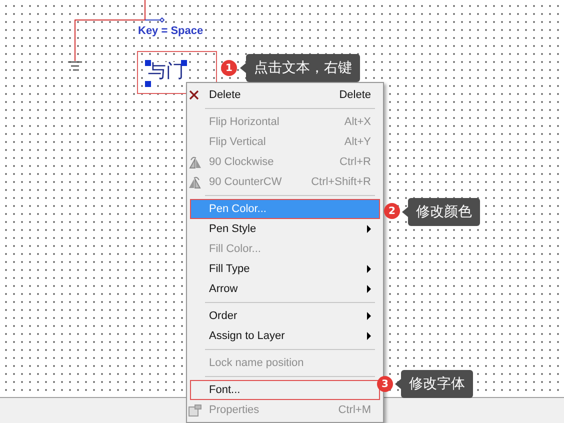  I want to click on callout-tooltip: 修改颜色, so click(444, 212).